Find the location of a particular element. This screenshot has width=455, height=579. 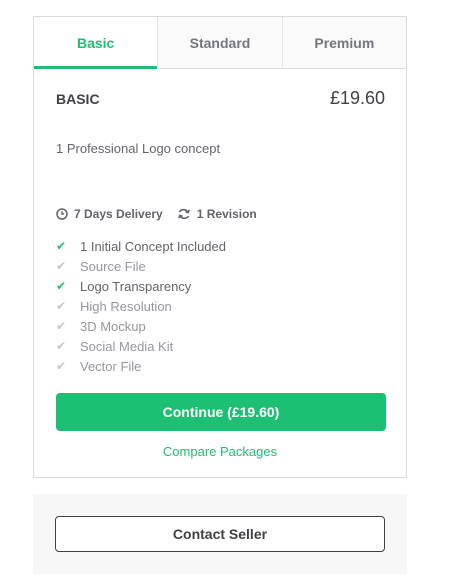

feature-label: Vector File is located at coordinates (111, 366).